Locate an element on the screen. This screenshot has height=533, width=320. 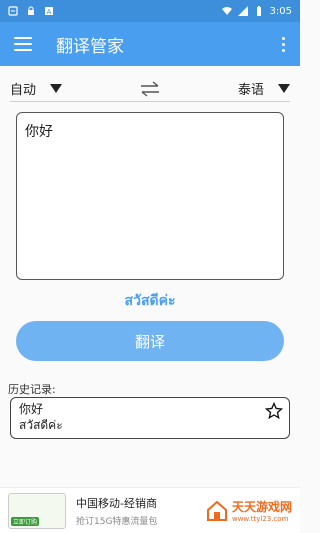
swap-languages-icon is located at coordinates (150, 89).